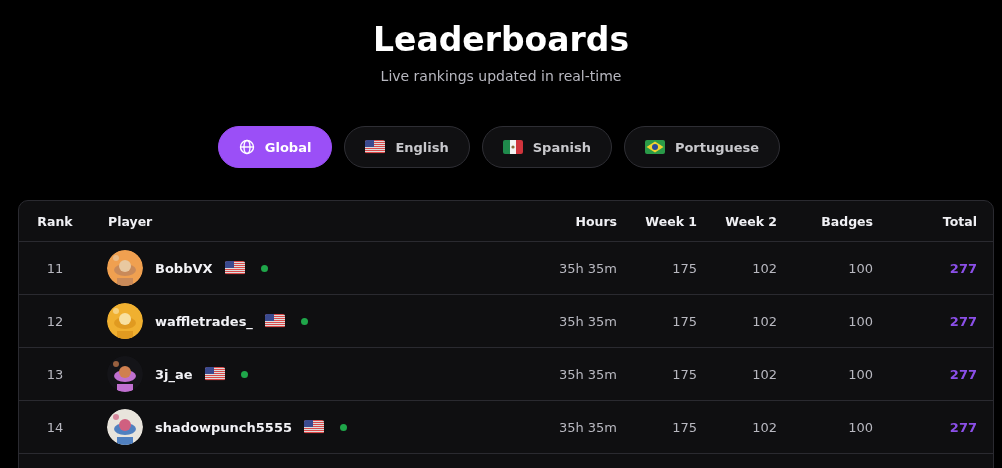 This screenshot has width=1002, height=468. What do you see at coordinates (595, 221) in the screenshot?
I see `column-header: Hours` at bounding box center [595, 221].